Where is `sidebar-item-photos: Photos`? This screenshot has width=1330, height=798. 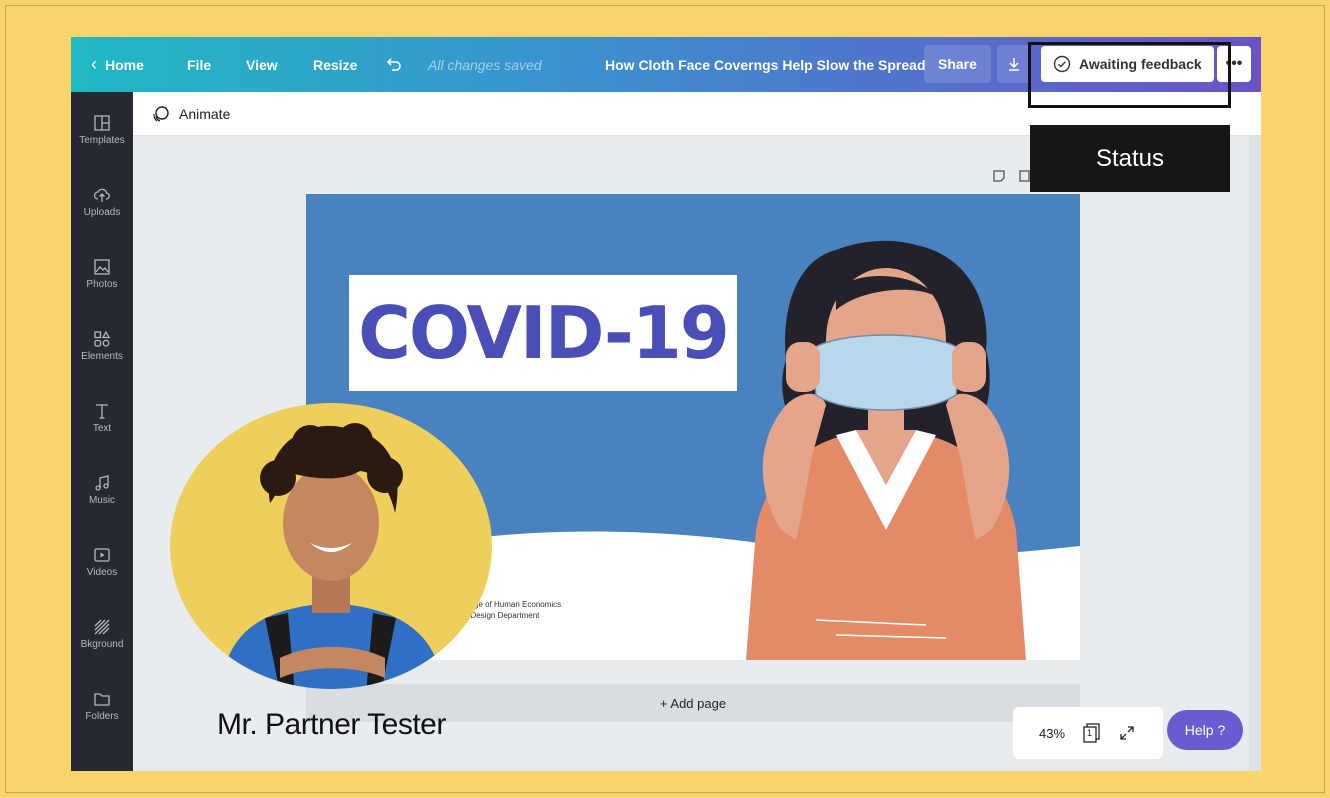 sidebar-item-photos: Photos is located at coordinates (102, 274).